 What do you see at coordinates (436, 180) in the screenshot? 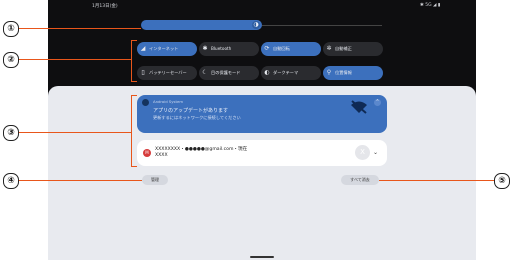
I see `callout-5-line` at bounding box center [436, 180].